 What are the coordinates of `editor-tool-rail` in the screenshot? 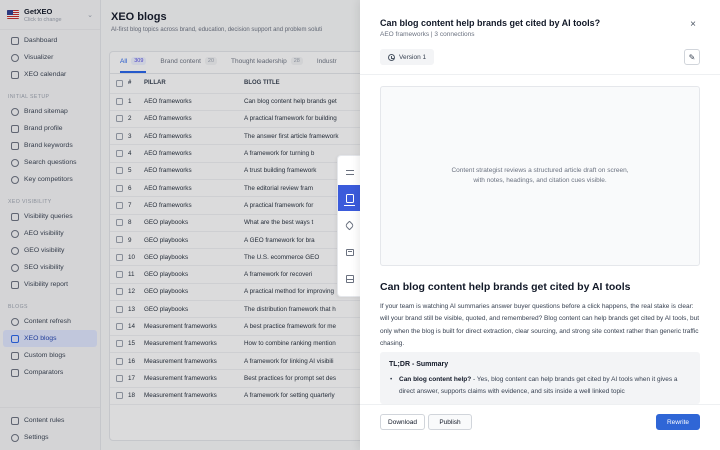 It's located at (349, 226).